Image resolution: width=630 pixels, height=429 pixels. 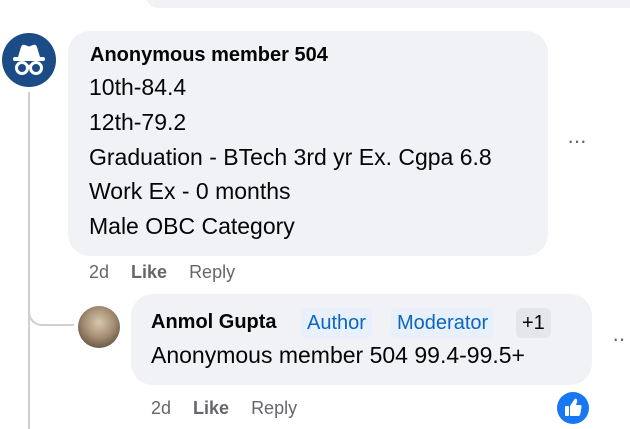 I want to click on incognito-icon, so click(x=29, y=60).